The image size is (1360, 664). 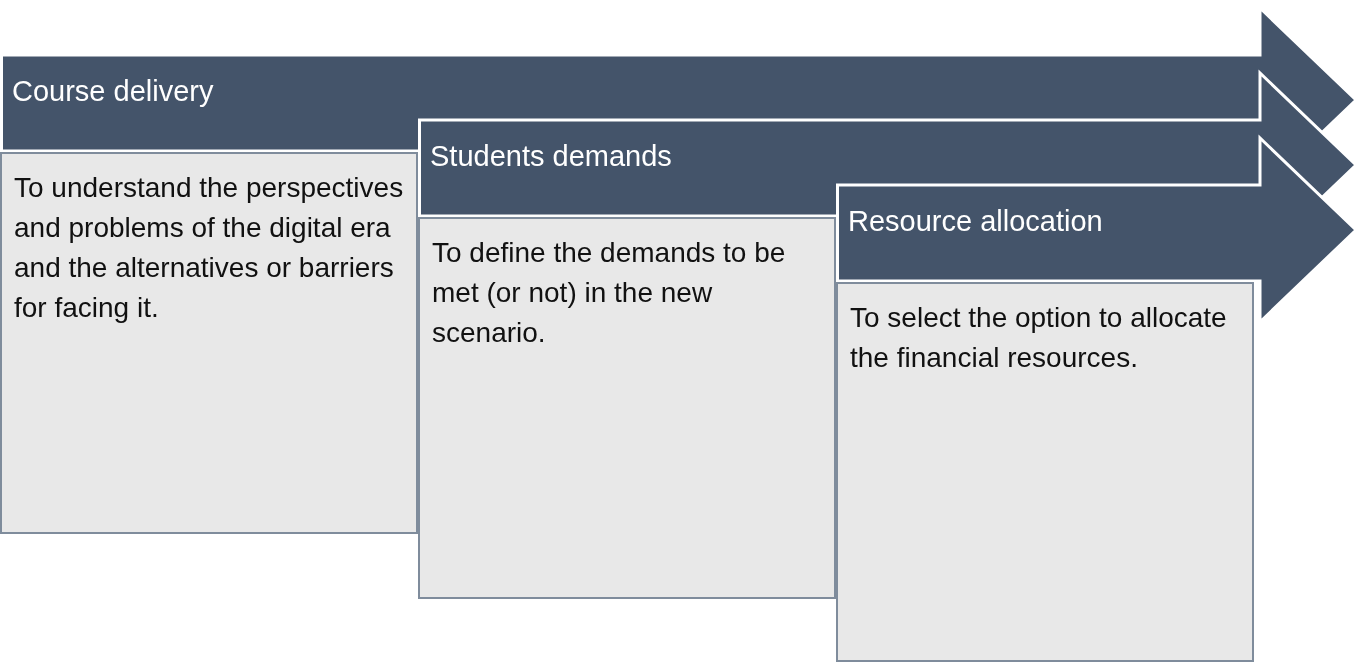 I want to click on stage-title: Course delivery, so click(x=113, y=91).